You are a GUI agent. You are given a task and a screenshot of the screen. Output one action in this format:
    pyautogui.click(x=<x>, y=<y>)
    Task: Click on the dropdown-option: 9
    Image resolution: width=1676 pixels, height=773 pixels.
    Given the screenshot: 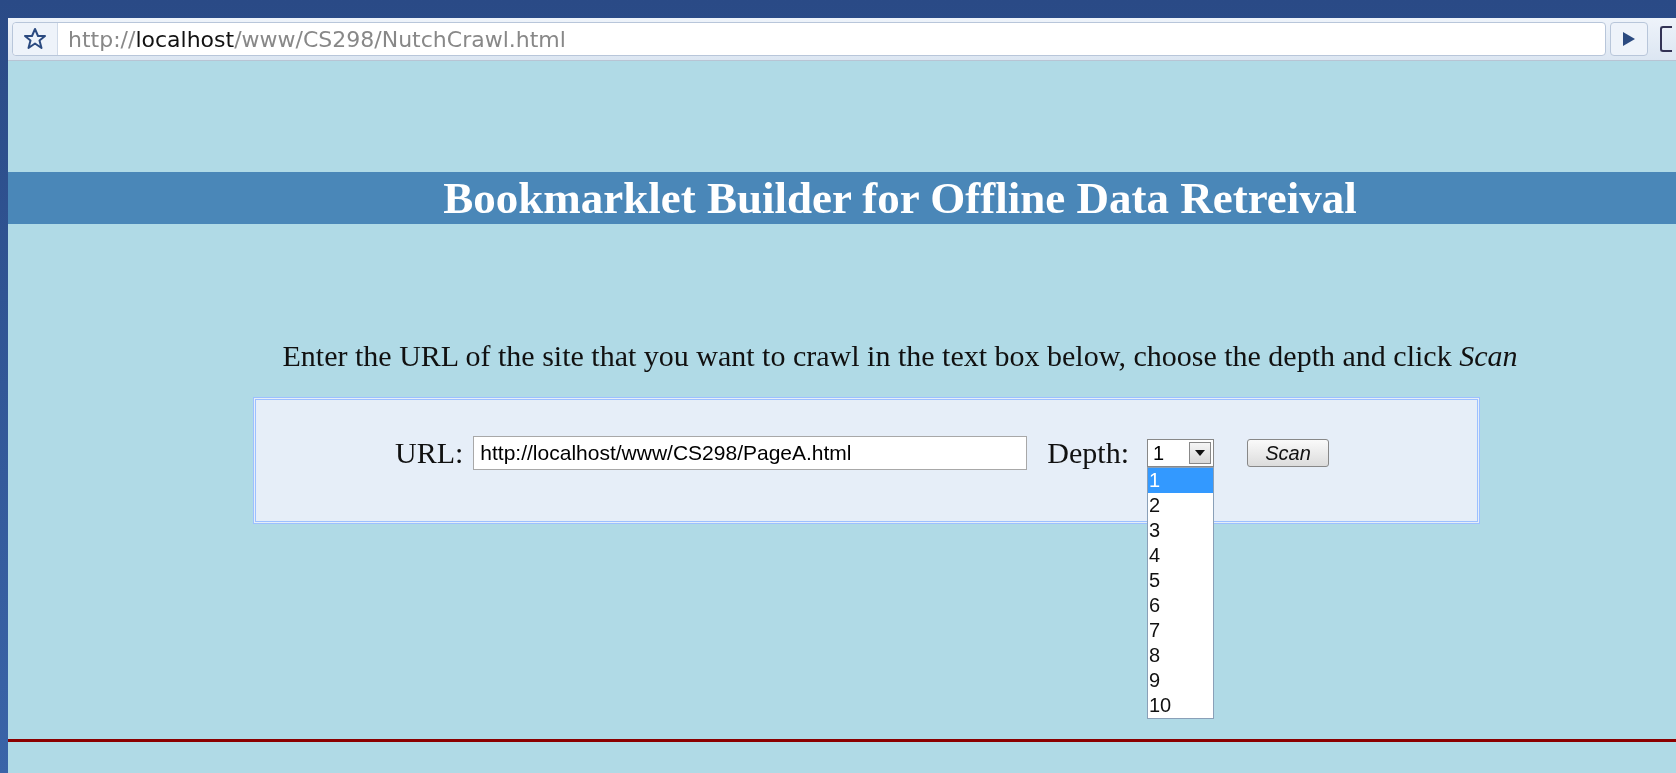 What is the action you would take?
    pyautogui.click(x=1180, y=680)
    